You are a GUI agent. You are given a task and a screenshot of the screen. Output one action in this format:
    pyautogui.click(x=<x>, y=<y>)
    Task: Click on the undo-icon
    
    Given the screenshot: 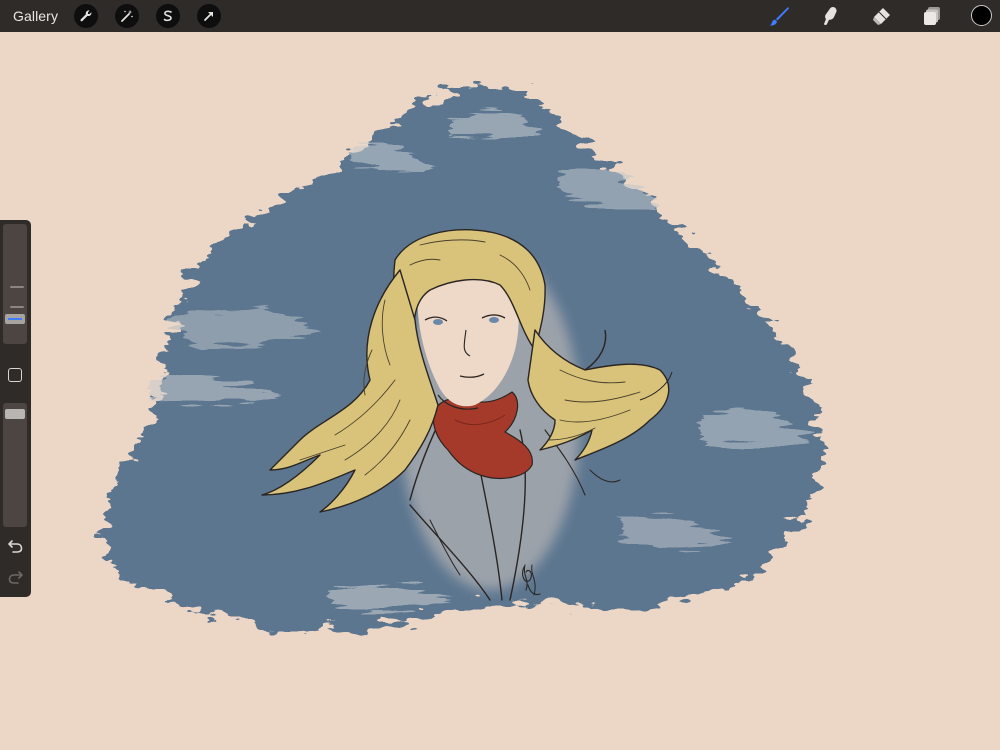 What is the action you would take?
    pyautogui.click(x=15, y=546)
    